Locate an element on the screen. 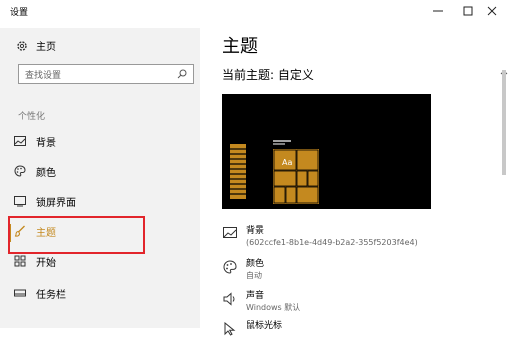 The height and width of the screenshot is (338, 510). start-icon is located at coordinates (20, 261).